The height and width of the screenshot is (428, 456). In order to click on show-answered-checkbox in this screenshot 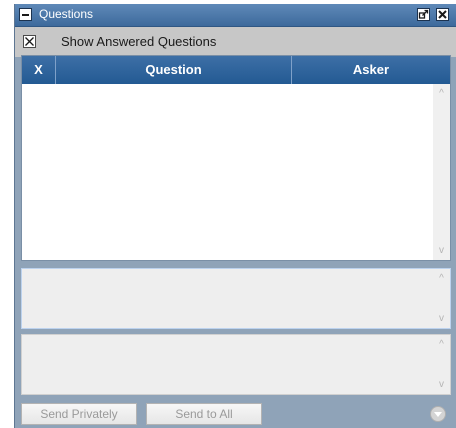, I will do `click(29, 41)`.